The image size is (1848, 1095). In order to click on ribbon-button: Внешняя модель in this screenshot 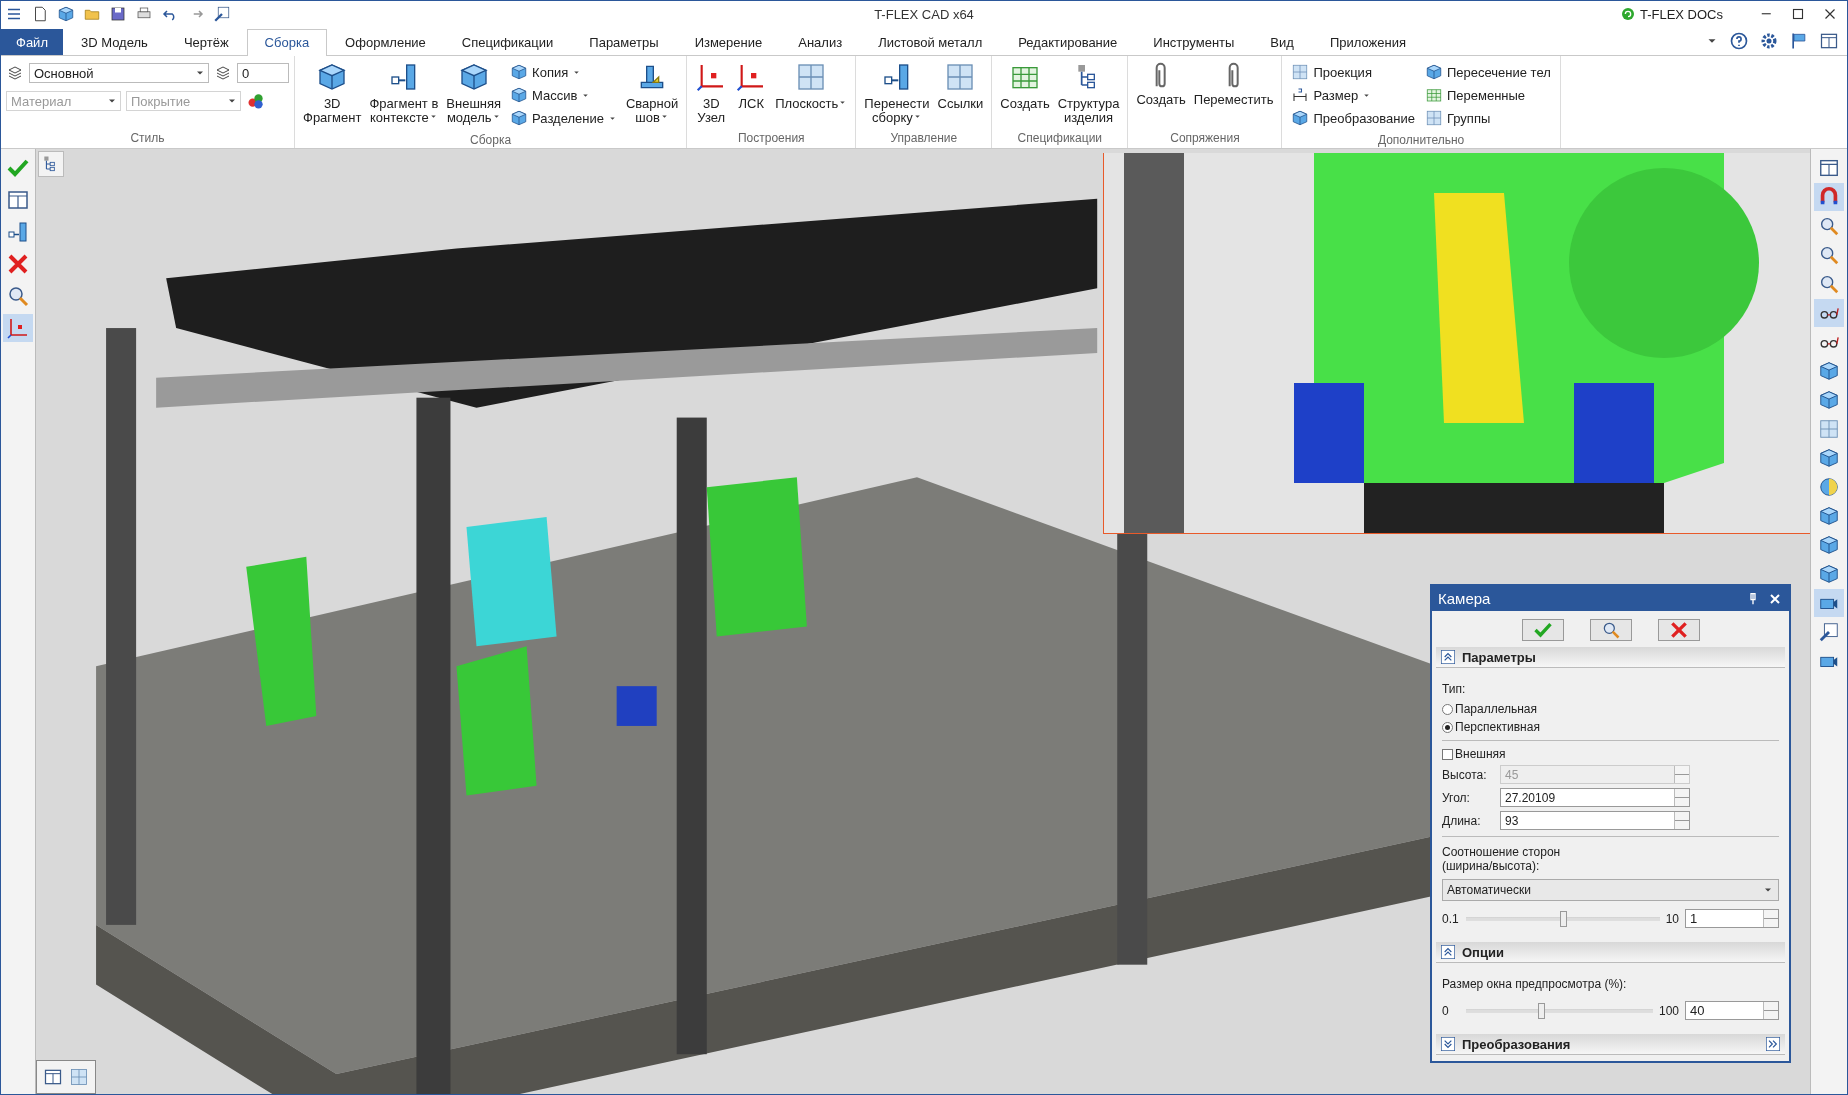, I will do `click(474, 93)`.